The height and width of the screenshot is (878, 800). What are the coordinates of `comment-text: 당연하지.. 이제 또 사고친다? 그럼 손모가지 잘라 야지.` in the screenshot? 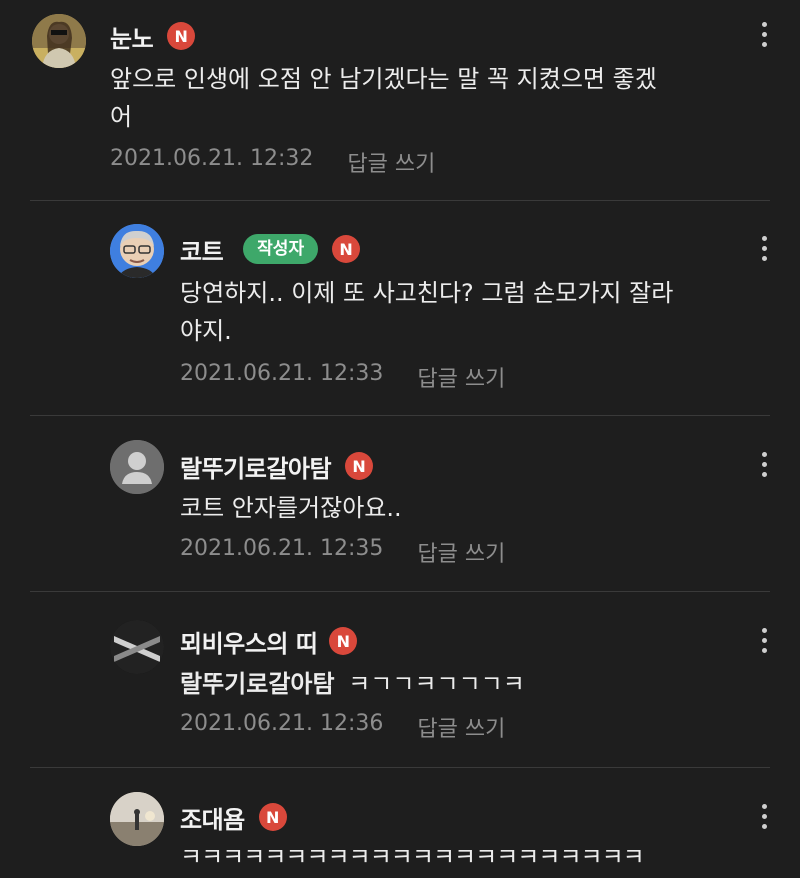 It's located at (426, 312).